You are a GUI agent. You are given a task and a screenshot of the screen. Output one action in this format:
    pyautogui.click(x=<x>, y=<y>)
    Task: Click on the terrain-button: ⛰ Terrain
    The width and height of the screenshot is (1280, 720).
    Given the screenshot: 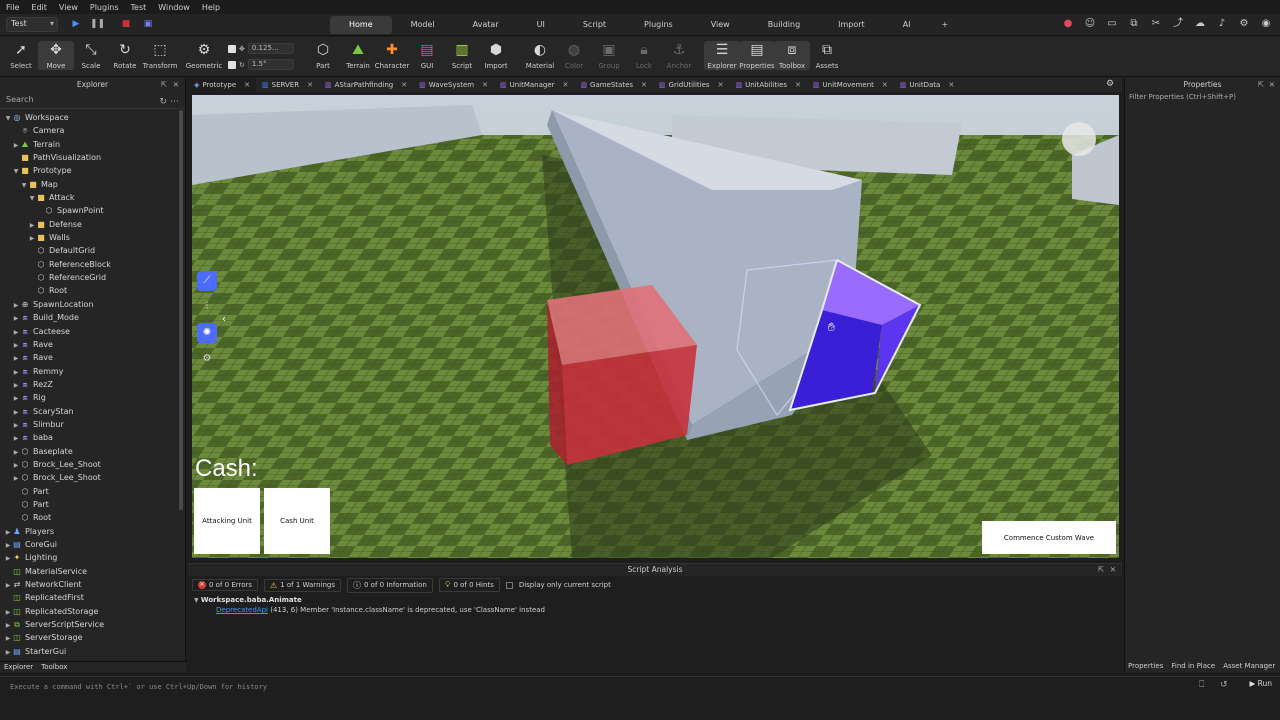 What is the action you would take?
    pyautogui.click(x=358, y=55)
    